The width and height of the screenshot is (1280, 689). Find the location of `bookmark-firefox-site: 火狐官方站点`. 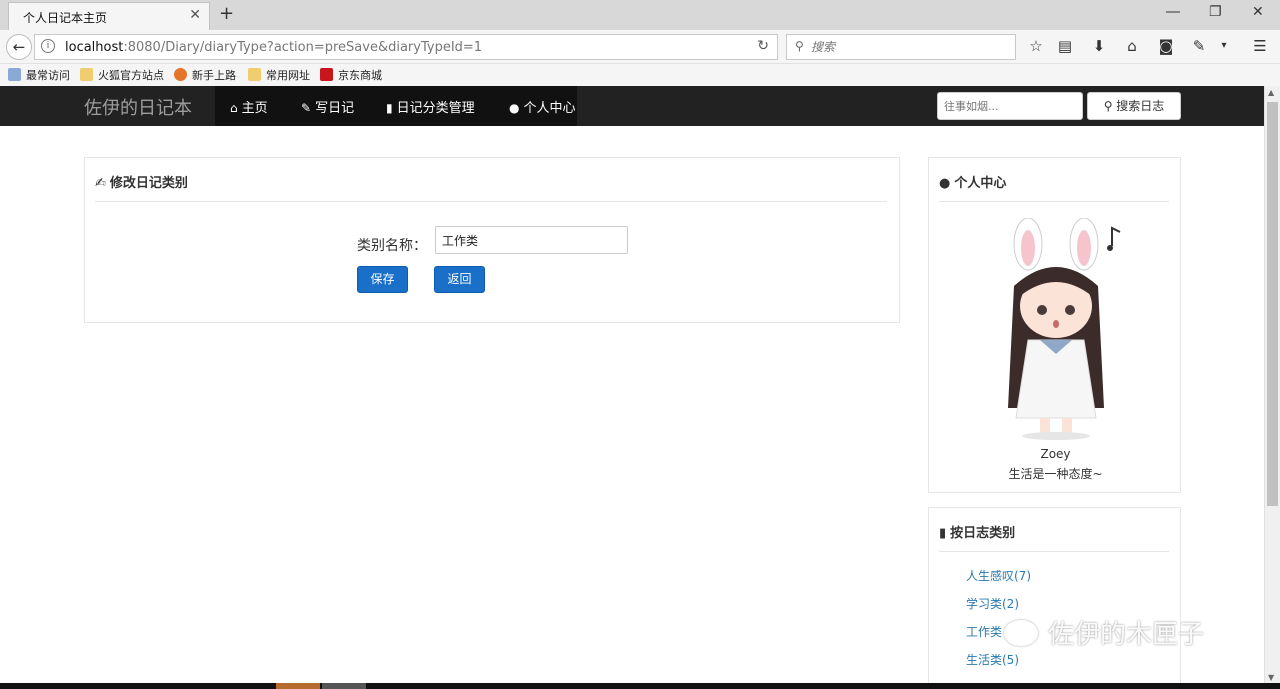

bookmark-firefox-site: 火狐官方站点 is located at coordinates (122, 75).